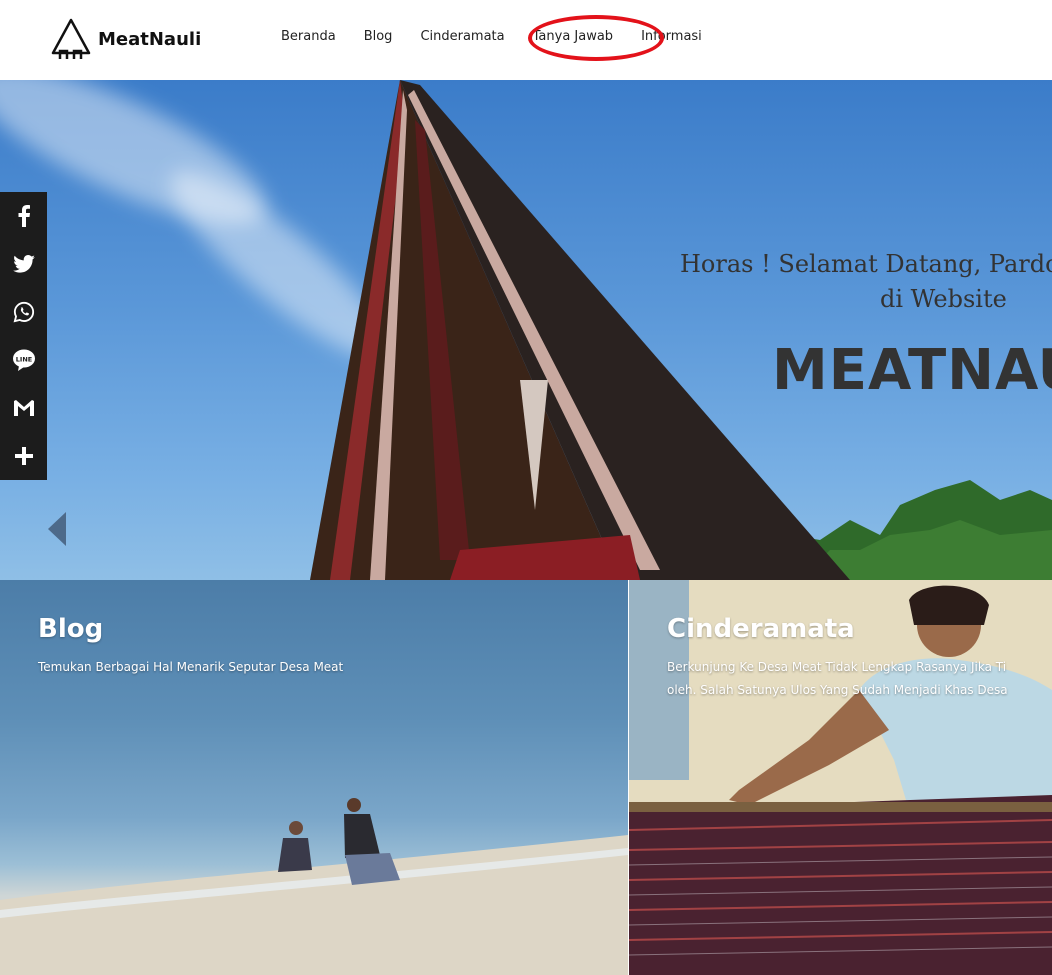 The width and height of the screenshot is (1052, 975). Describe the element at coordinates (378, 36) in the screenshot. I see `nav-blog: Blog` at that location.